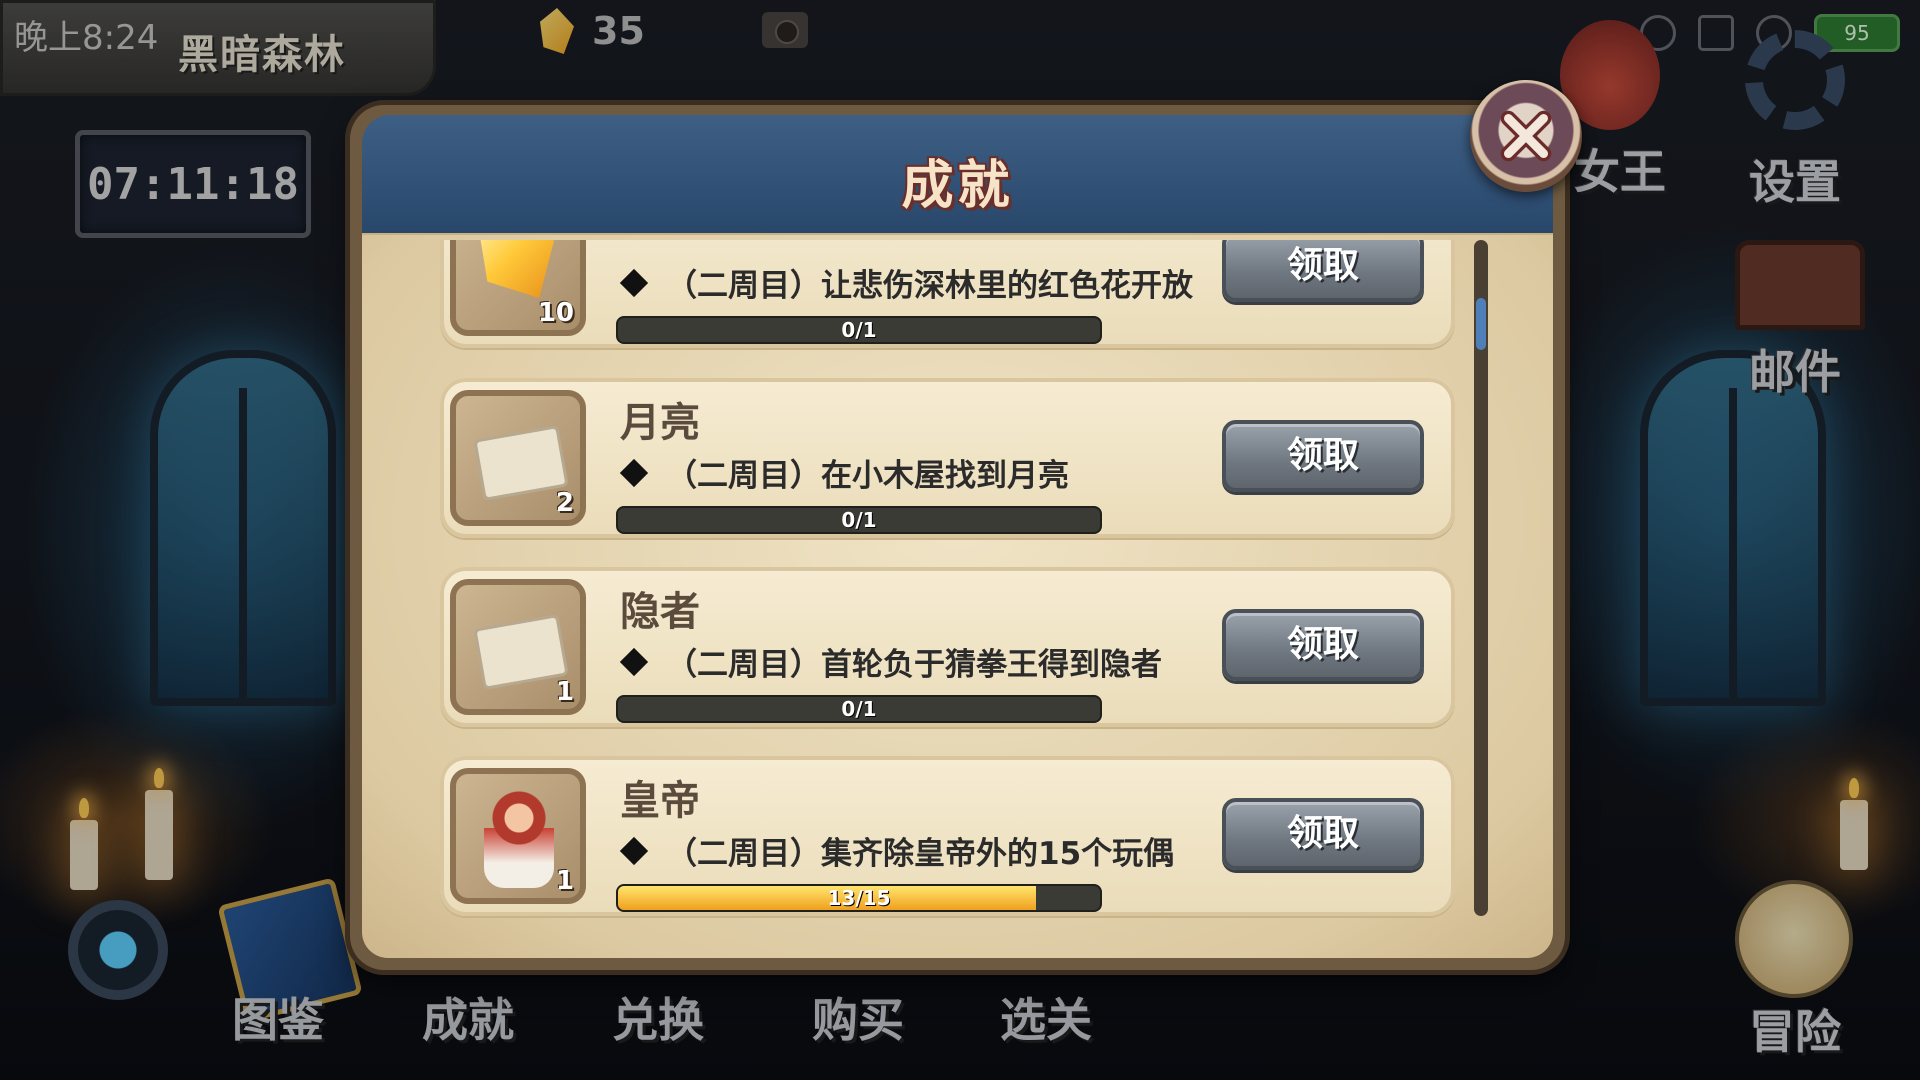 This screenshot has width=1920, height=1080. Describe the element at coordinates (1481, 324) in the screenshot. I see `scrollbar-thumb` at that location.